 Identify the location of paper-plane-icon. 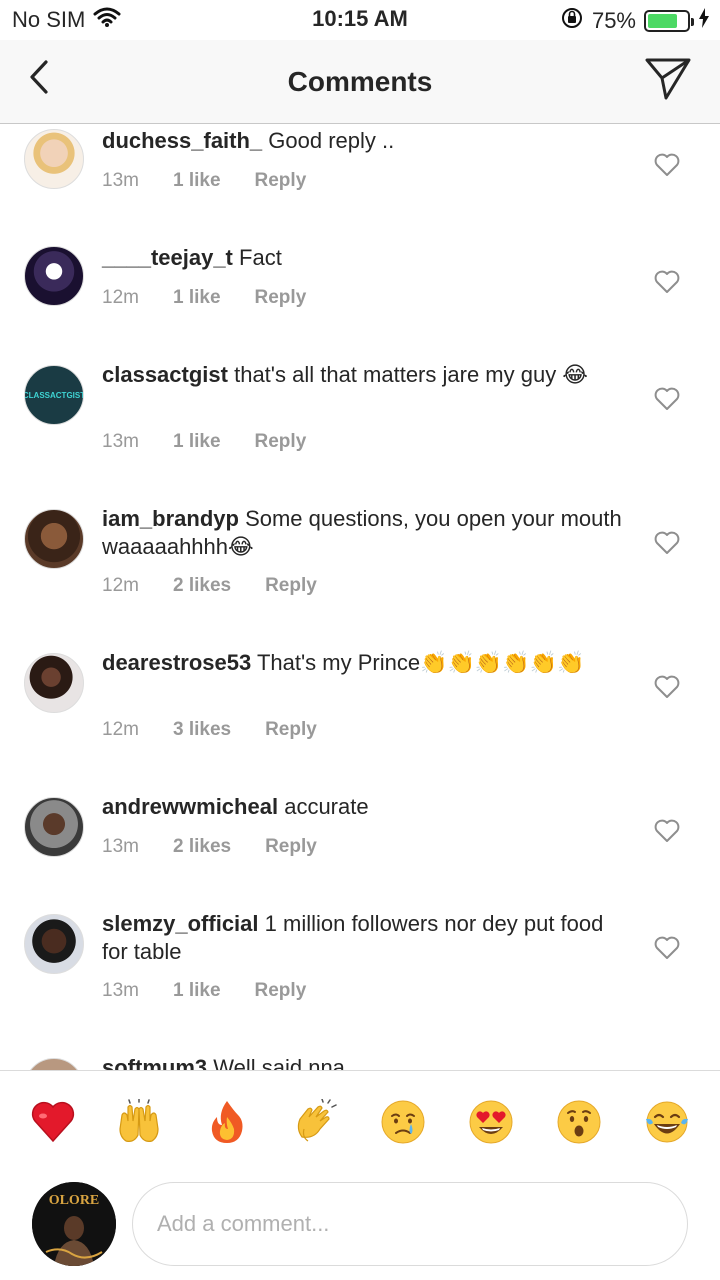
(668, 79).